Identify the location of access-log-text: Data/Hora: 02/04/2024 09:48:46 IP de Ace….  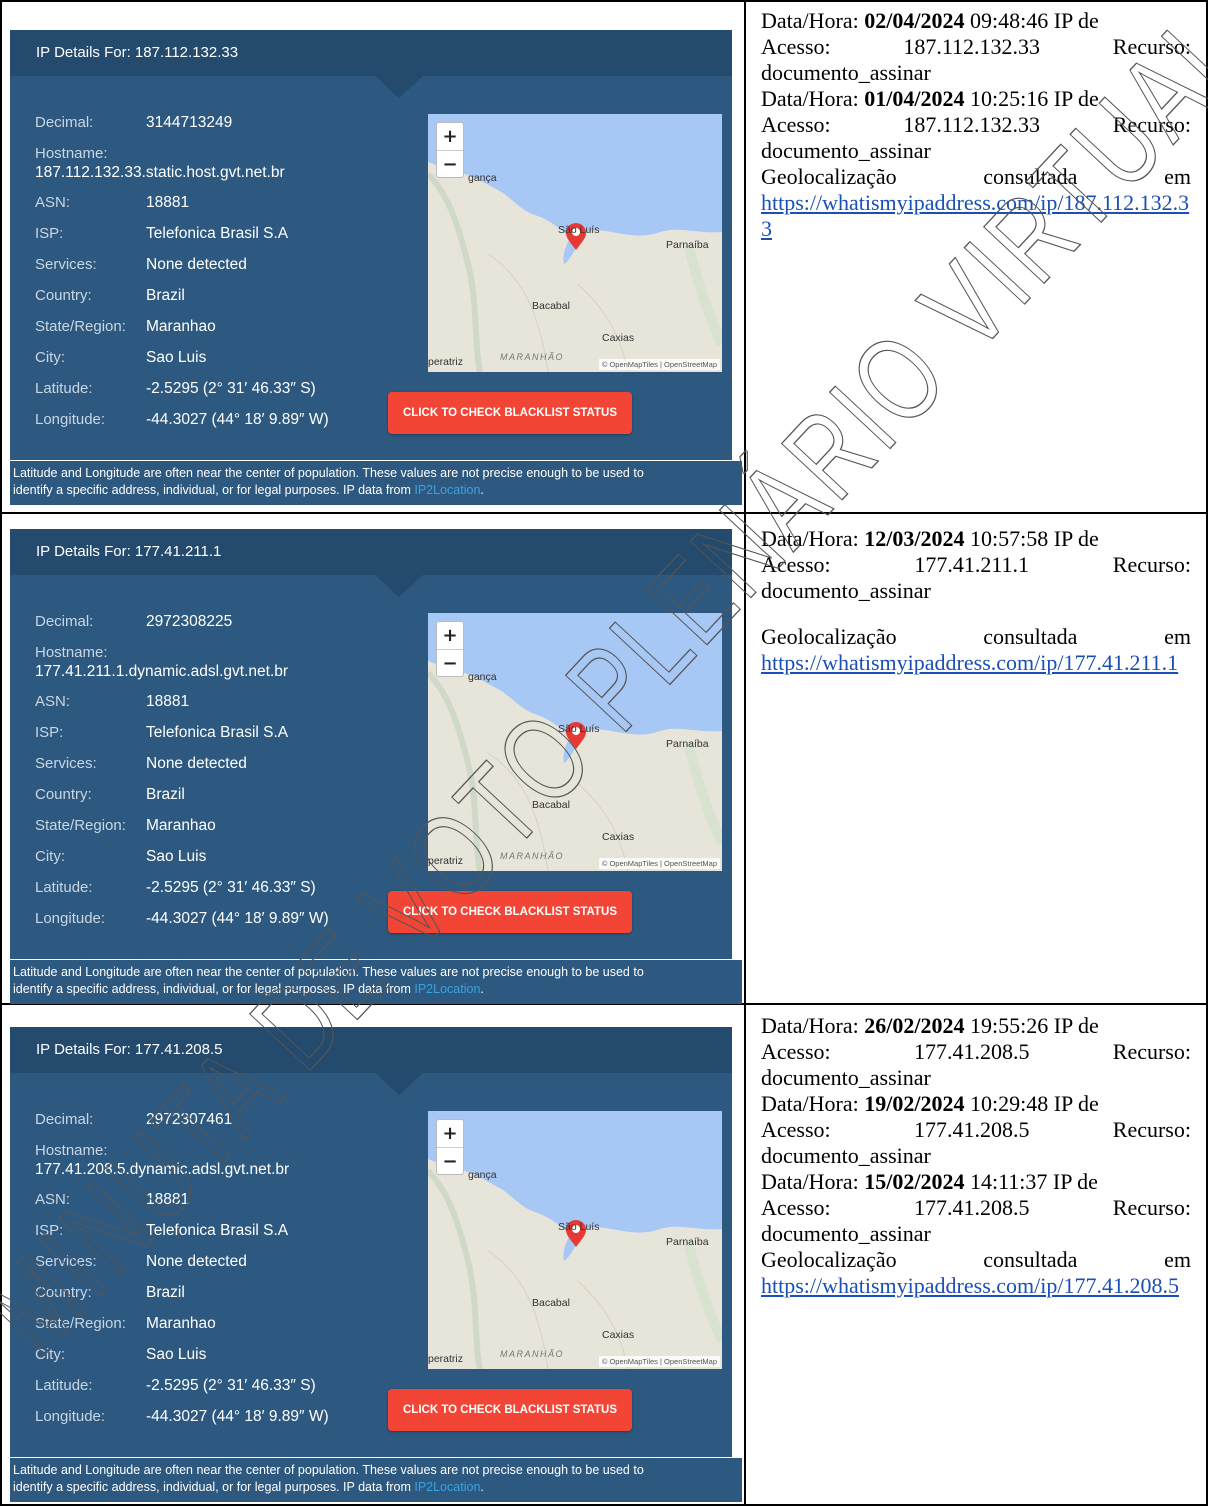
(976, 125).